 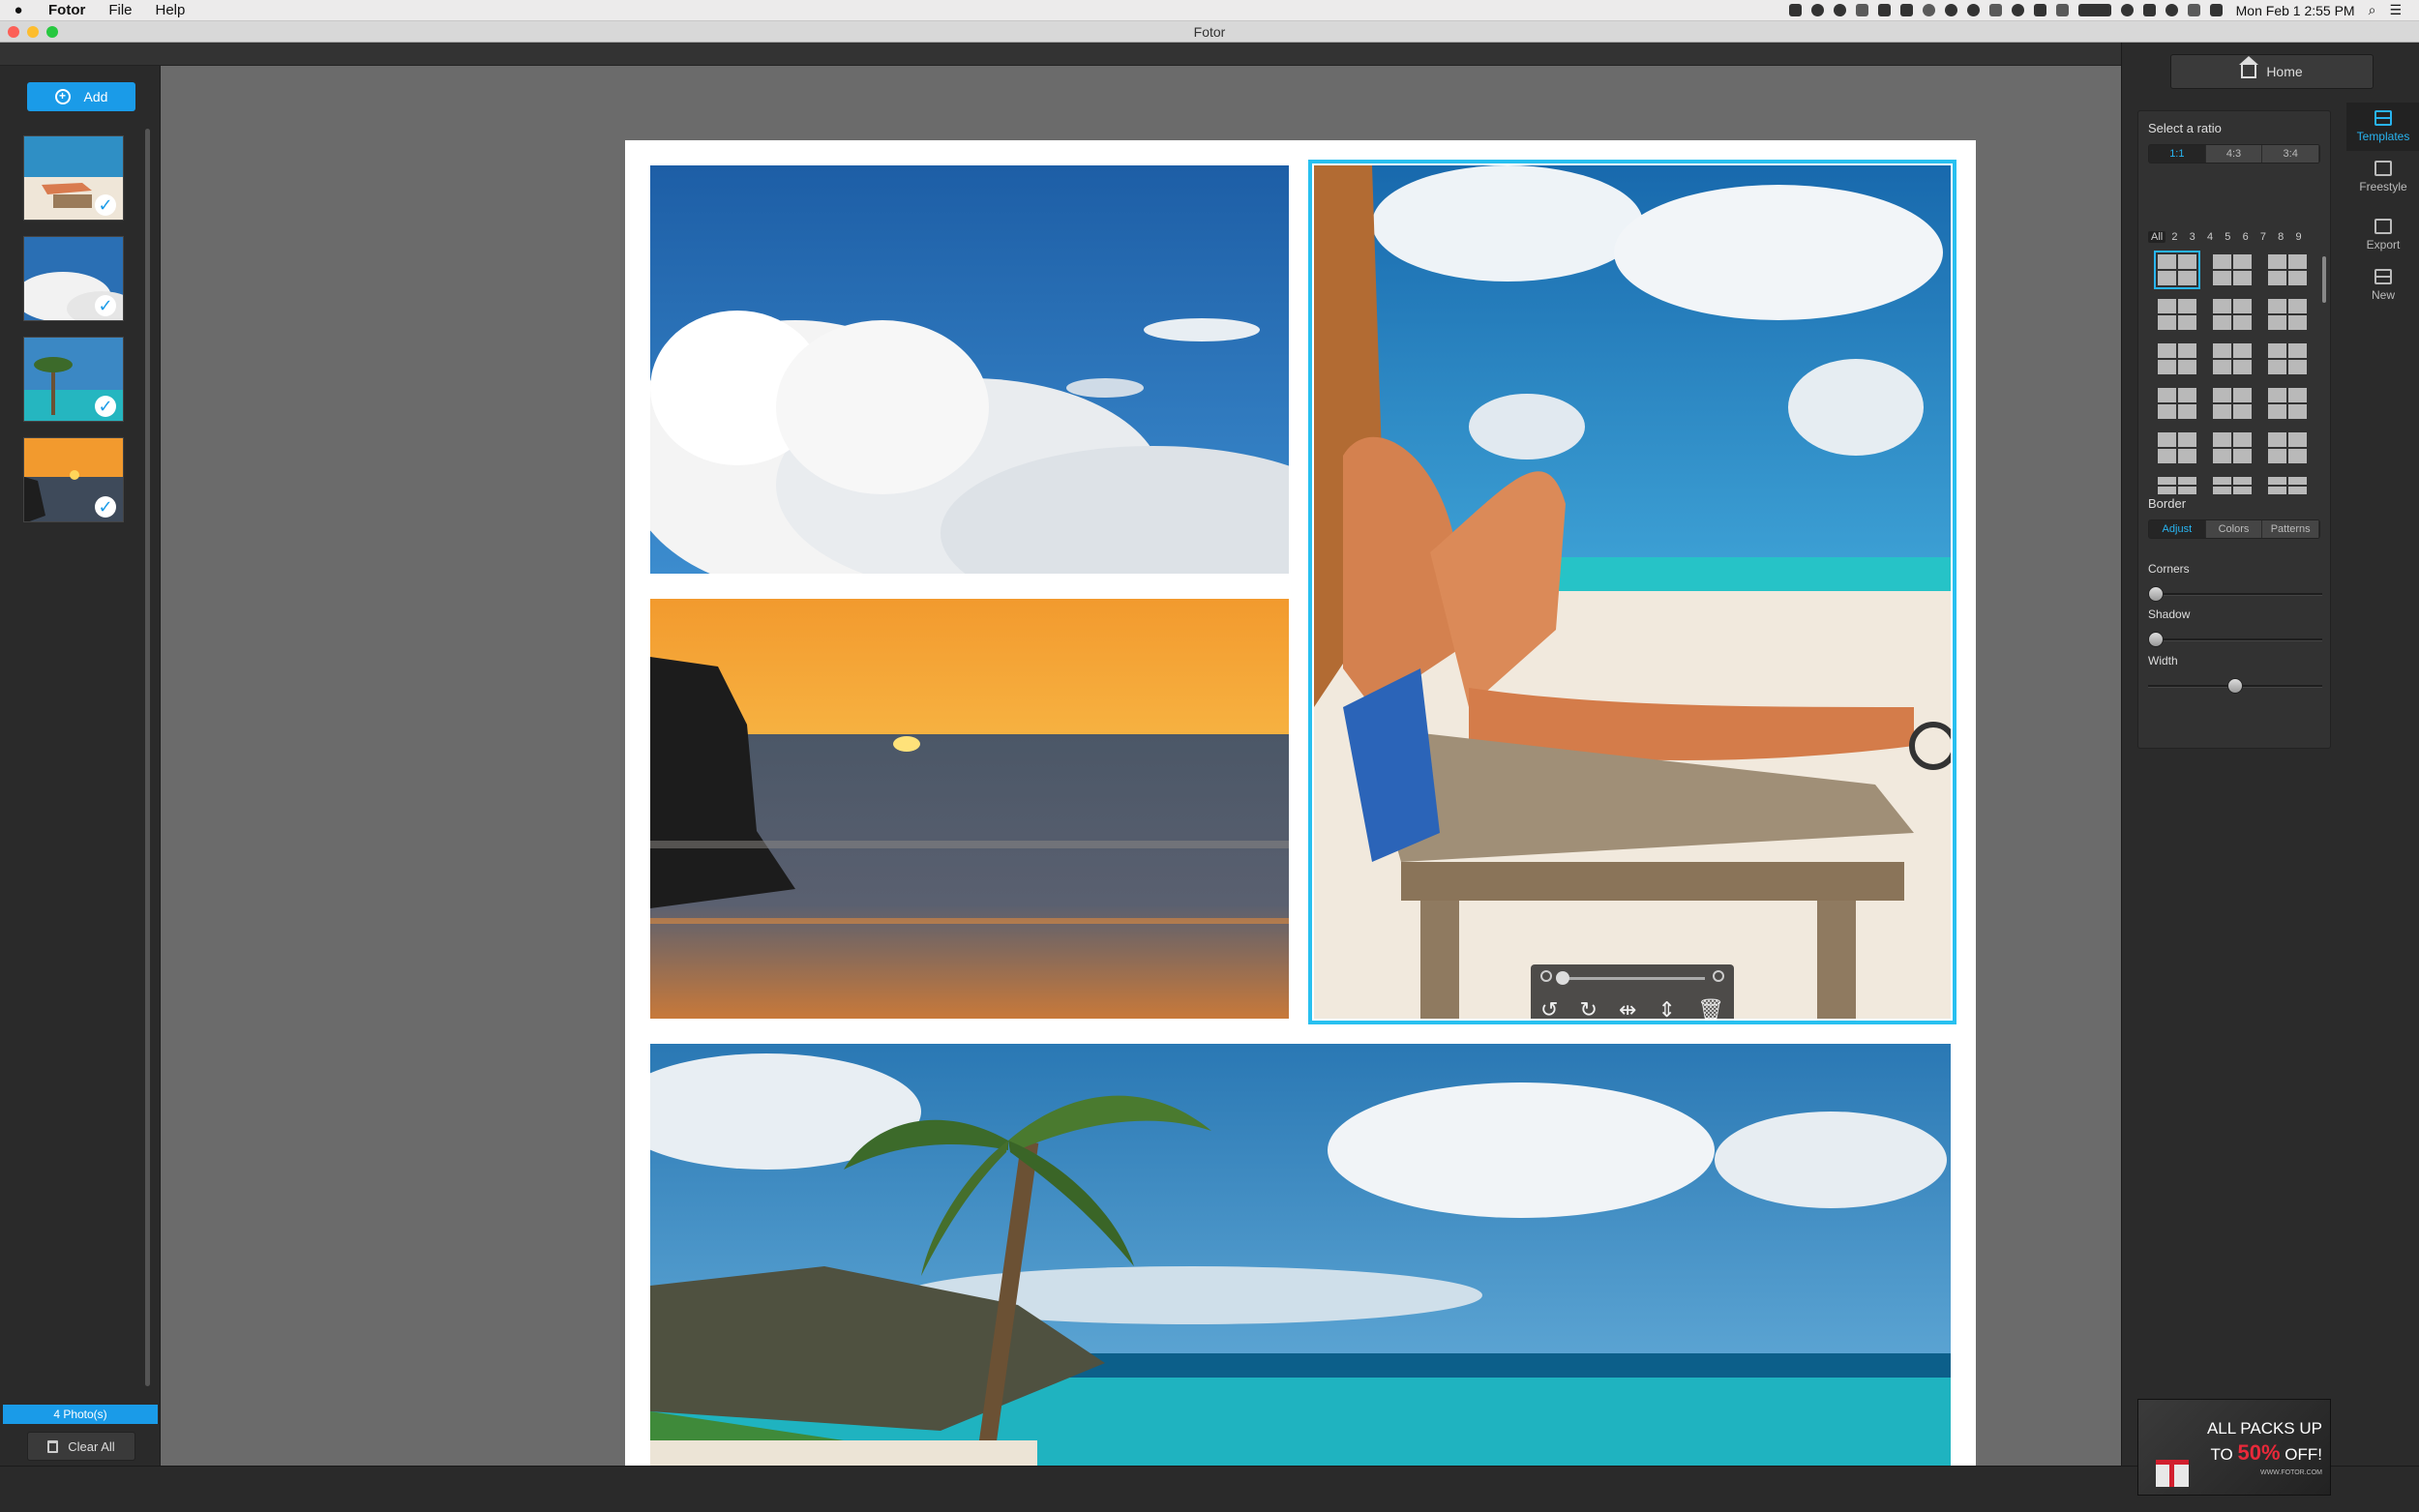 I want to click on tab-colors: Colors, so click(x=2234, y=529).